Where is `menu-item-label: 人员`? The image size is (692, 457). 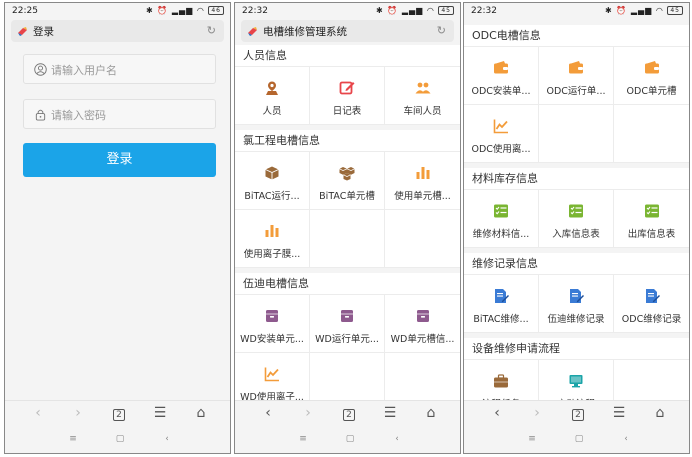
menu-item-label: 人员 is located at coordinates (272, 111).